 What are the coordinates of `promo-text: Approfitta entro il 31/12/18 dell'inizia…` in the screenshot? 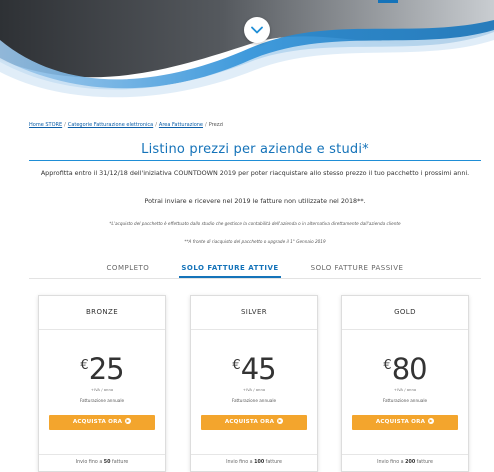 It's located at (255, 173).